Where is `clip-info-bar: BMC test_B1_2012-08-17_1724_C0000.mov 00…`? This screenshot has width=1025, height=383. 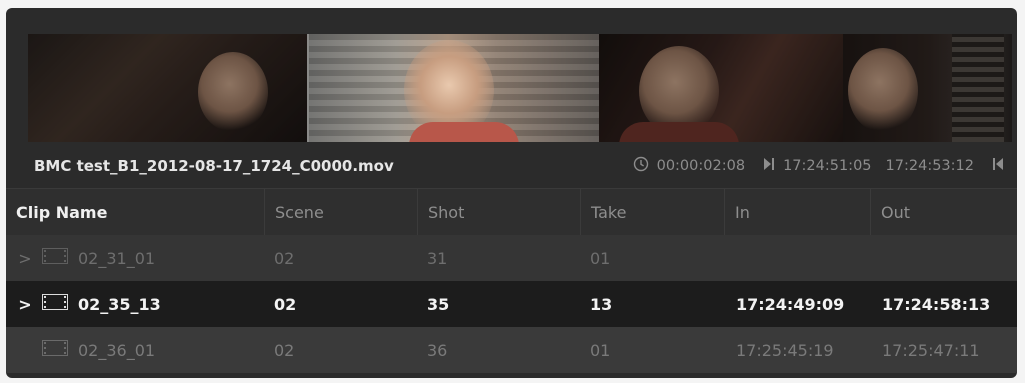
clip-info-bar: BMC test_B1_2012-08-17_1724_C0000.mov 00… is located at coordinates (520, 166).